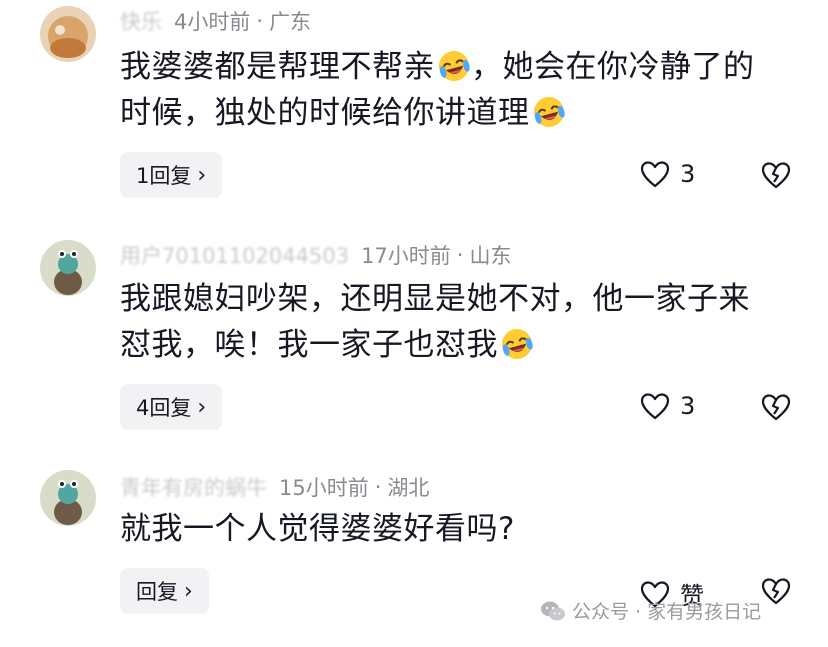 Image resolution: width=828 pixels, height=647 pixels. I want to click on username: 用户70101102044503, so click(234, 255).